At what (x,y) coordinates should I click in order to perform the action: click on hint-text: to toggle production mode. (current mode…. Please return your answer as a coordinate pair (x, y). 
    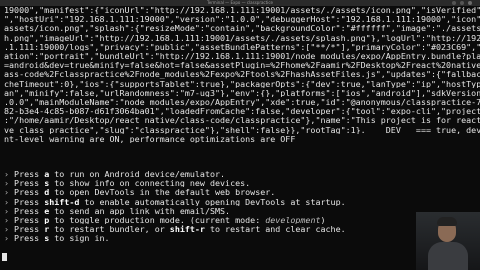
    Looking at the image, I should click on (157, 220).